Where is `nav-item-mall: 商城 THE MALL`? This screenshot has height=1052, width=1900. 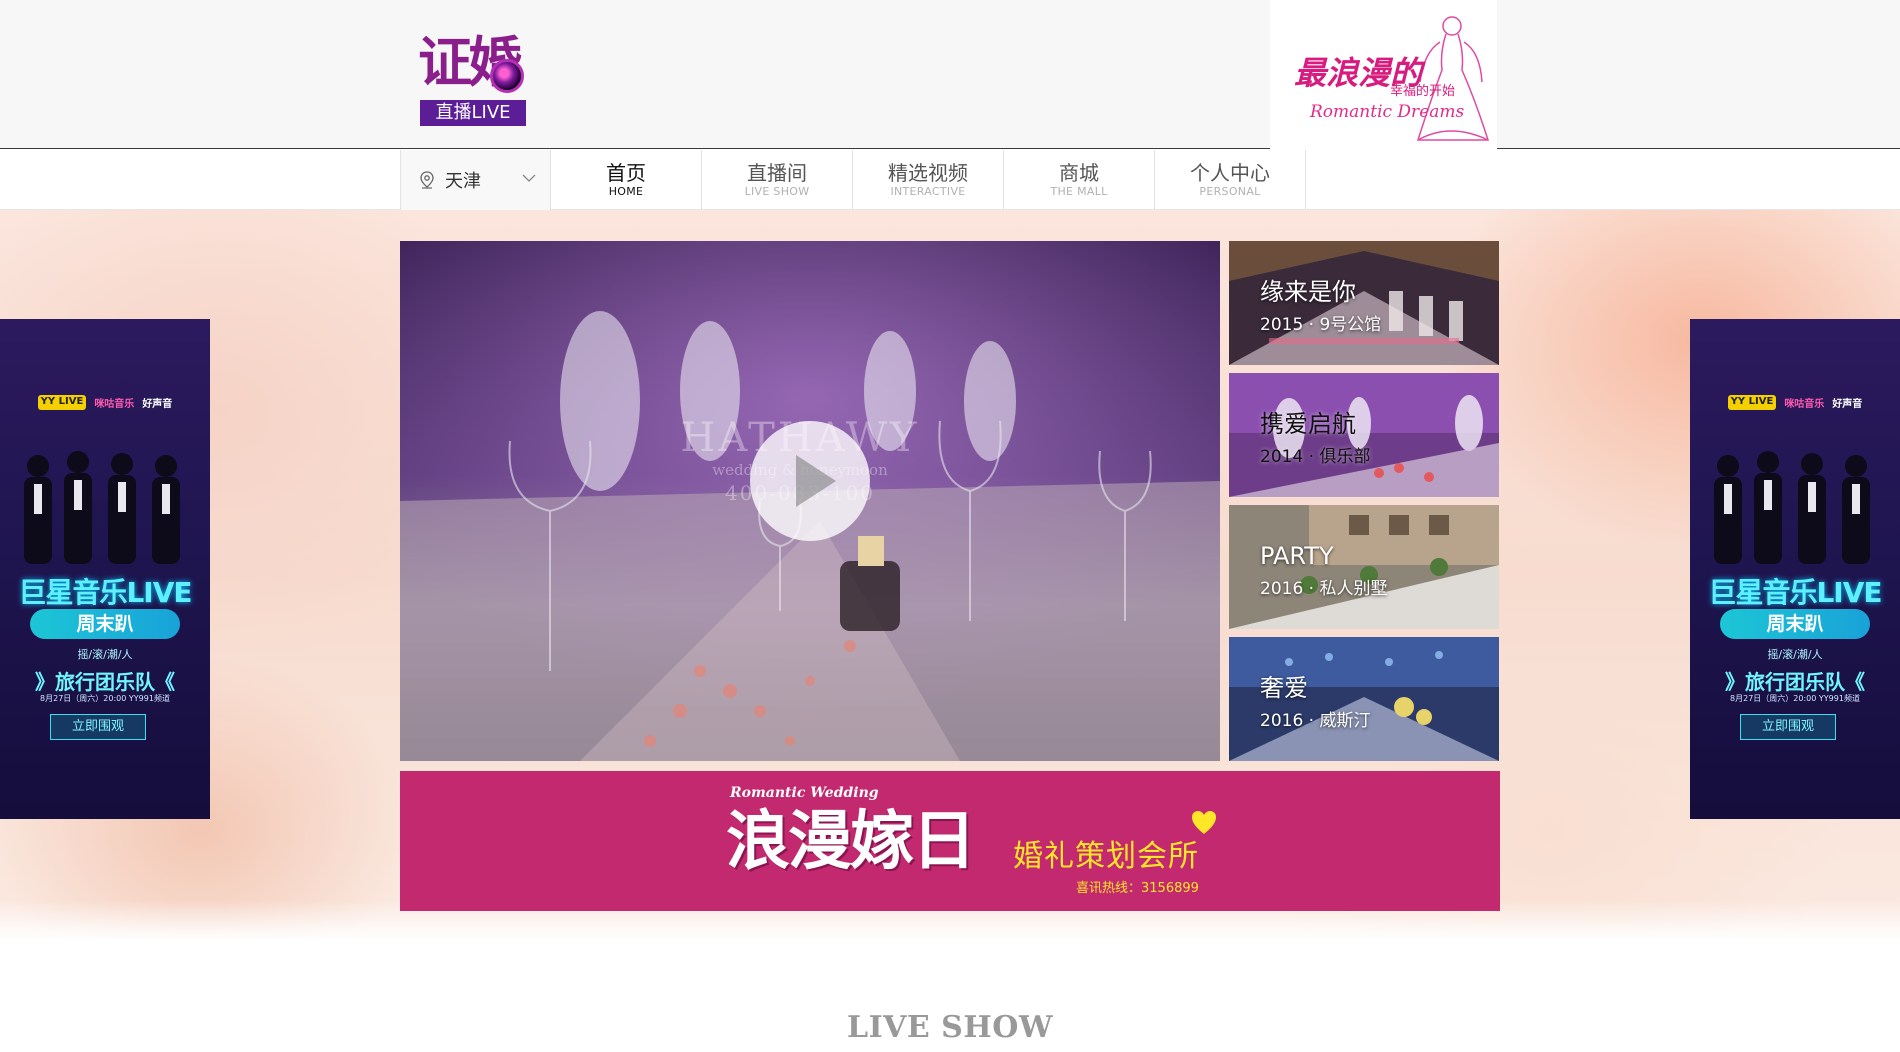
nav-item-mall: 商城 THE MALL is located at coordinates (1079, 180).